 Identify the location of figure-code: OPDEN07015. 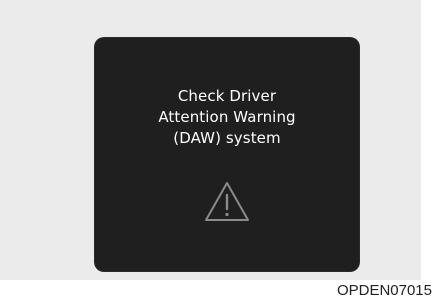
(384, 290).